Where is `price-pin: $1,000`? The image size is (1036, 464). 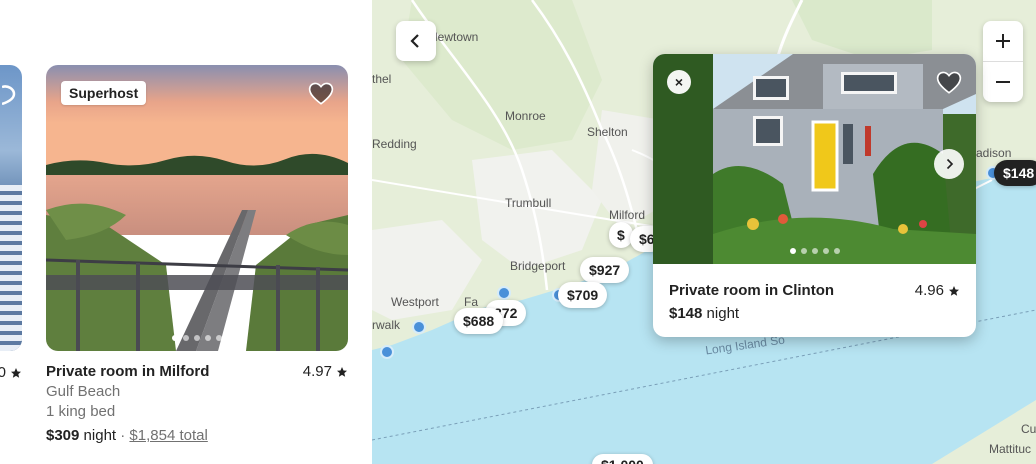
price-pin: $1,000 is located at coordinates (622, 459).